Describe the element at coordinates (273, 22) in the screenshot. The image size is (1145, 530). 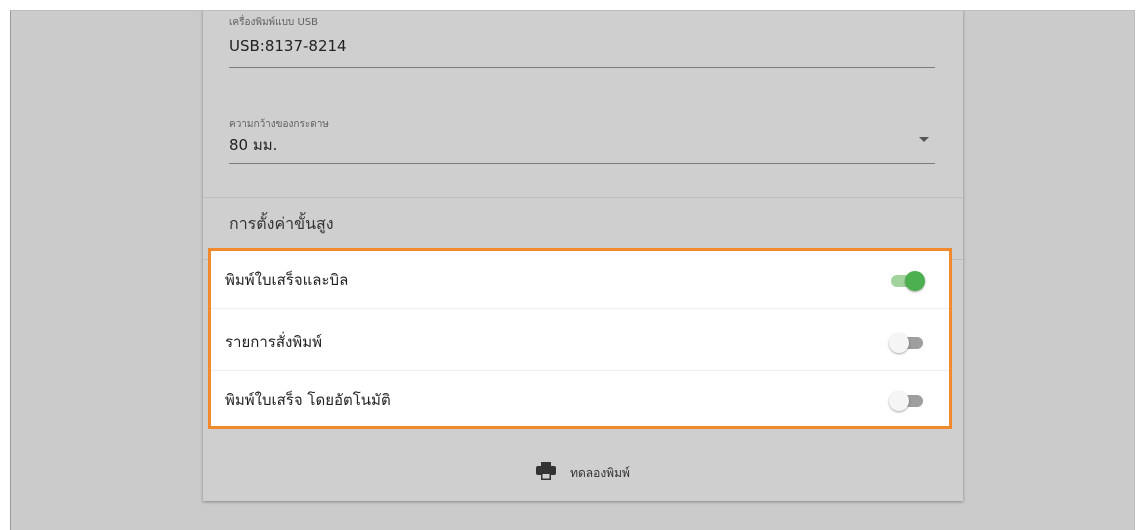
I see `usb-printer-label: เครื่องพิมพ์แบบ USB` at that location.